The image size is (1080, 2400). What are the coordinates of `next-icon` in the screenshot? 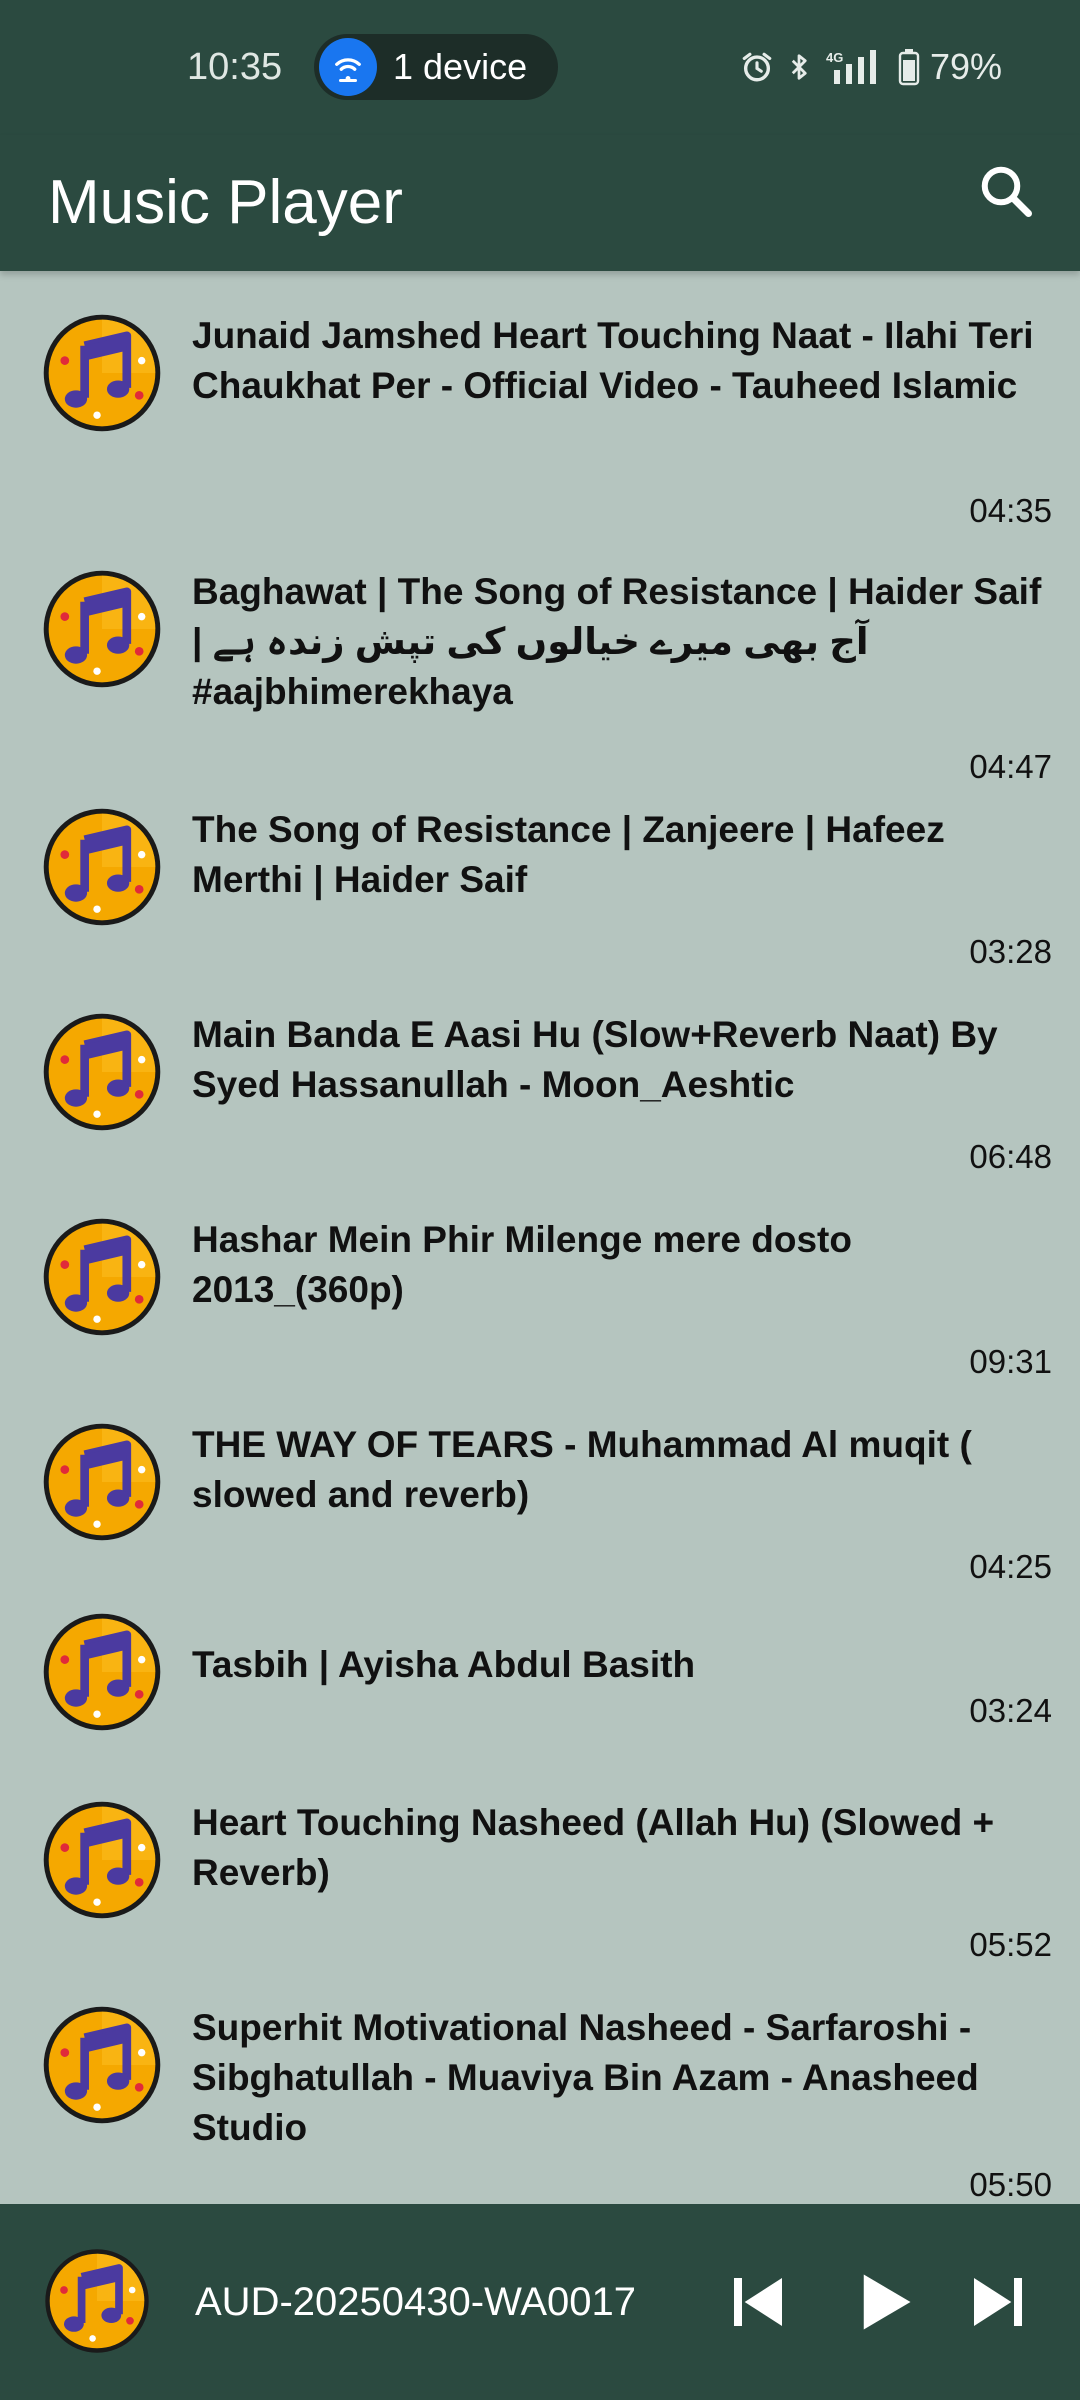 It's located at (998, 2302).